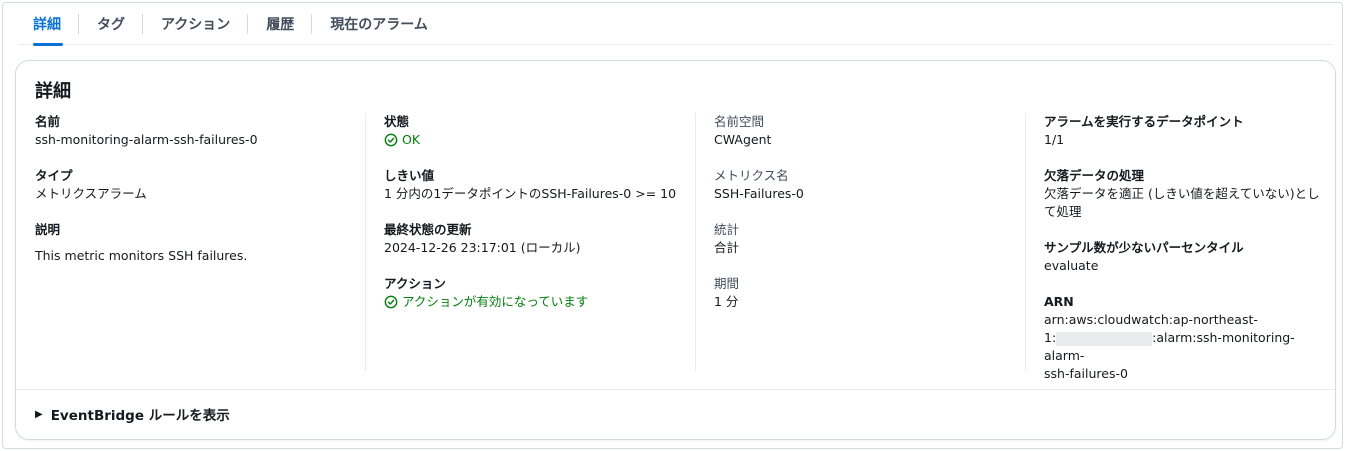 The height and width of the screenshot is (451, 1345). Describe the element at coordinates (1071, 265) in the screenshot. I see `percentile-value: evaluate` at that location.